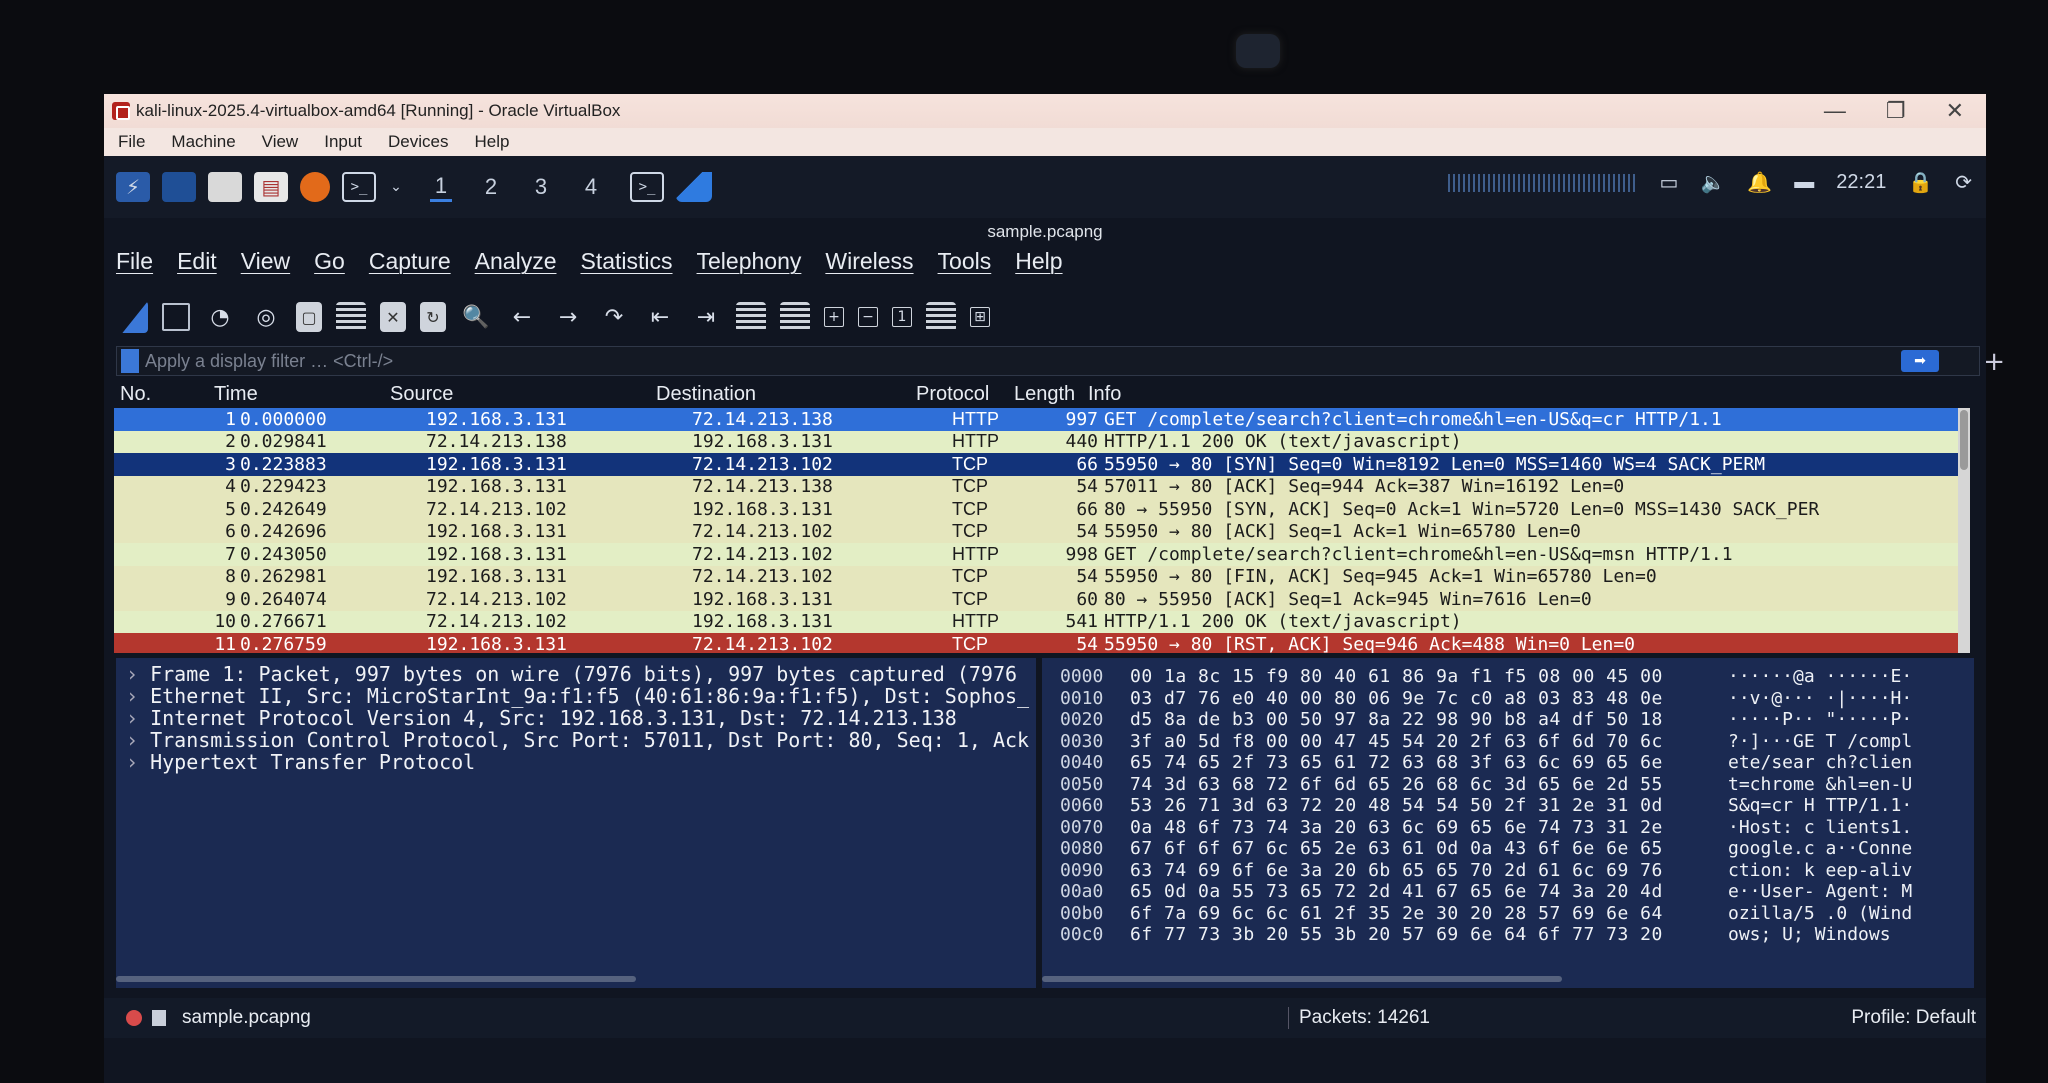 The width and height of the screenshot is (2048, 1083). I want to click on vbox-menu-file: File, so click(131, 142).